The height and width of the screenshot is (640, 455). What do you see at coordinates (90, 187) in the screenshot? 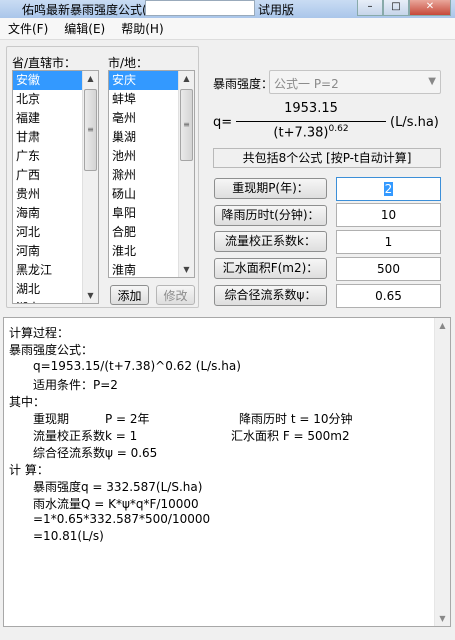
I see `province-scrollbar: ▲ ≡ ▼` at bounding box center [90, 187].